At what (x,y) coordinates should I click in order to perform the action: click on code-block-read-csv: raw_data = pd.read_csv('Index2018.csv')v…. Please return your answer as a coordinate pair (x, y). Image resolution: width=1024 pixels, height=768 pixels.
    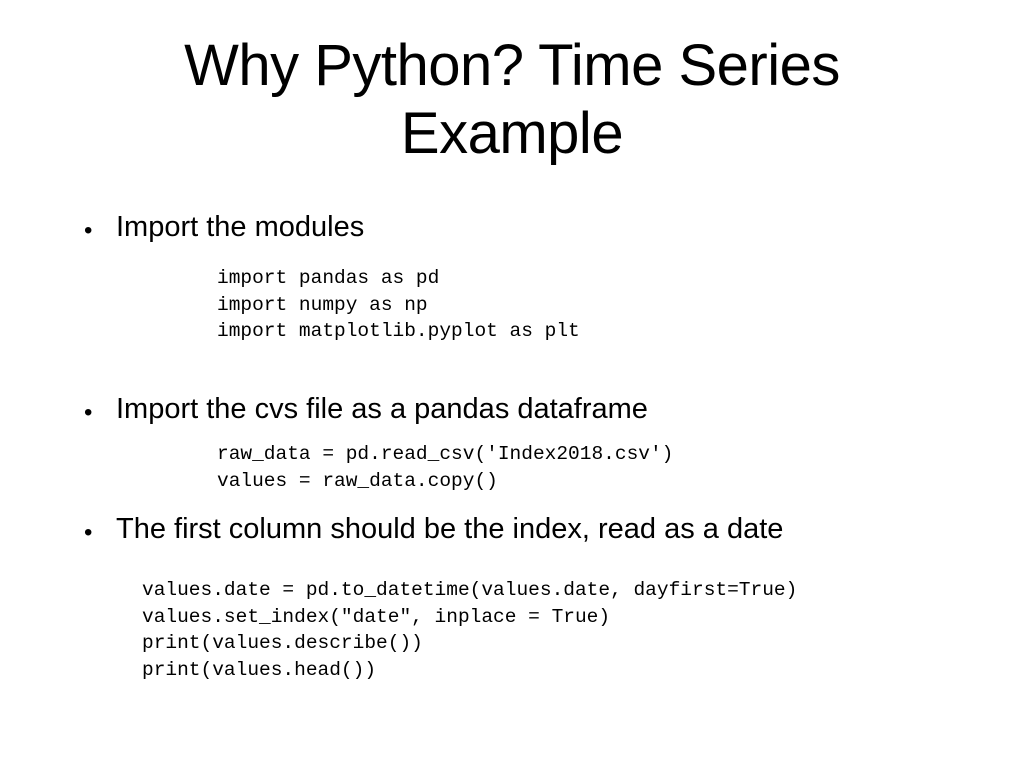
    Looking at the image, I should click on (445, 467).